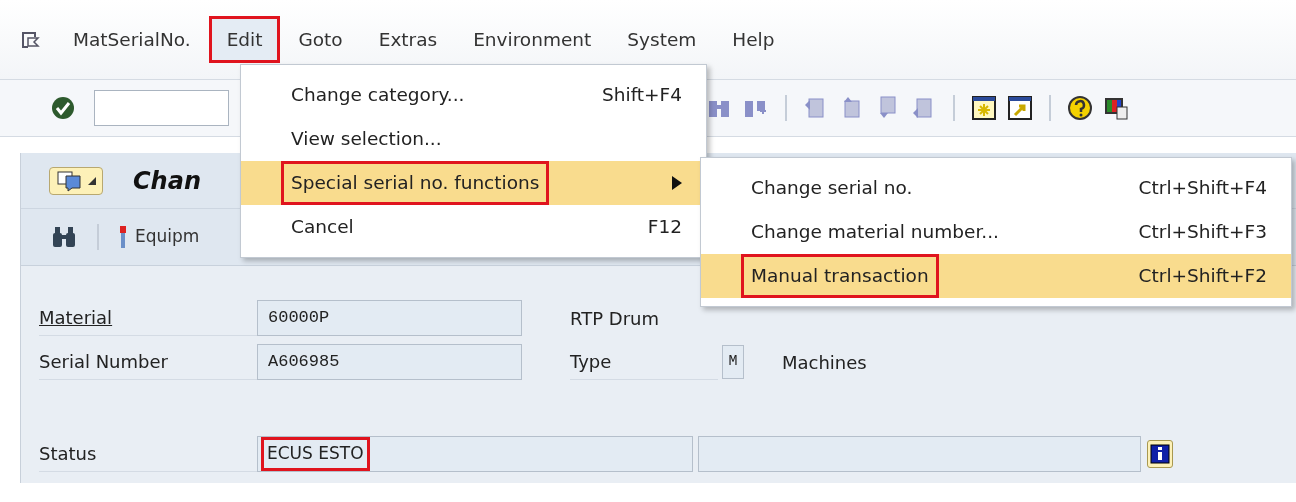 The image size is (1296, 502). What do you see at coordinates (244, 39) in the screenshot?
I see `menu-item: Edit` at bounding box center [244, 39].